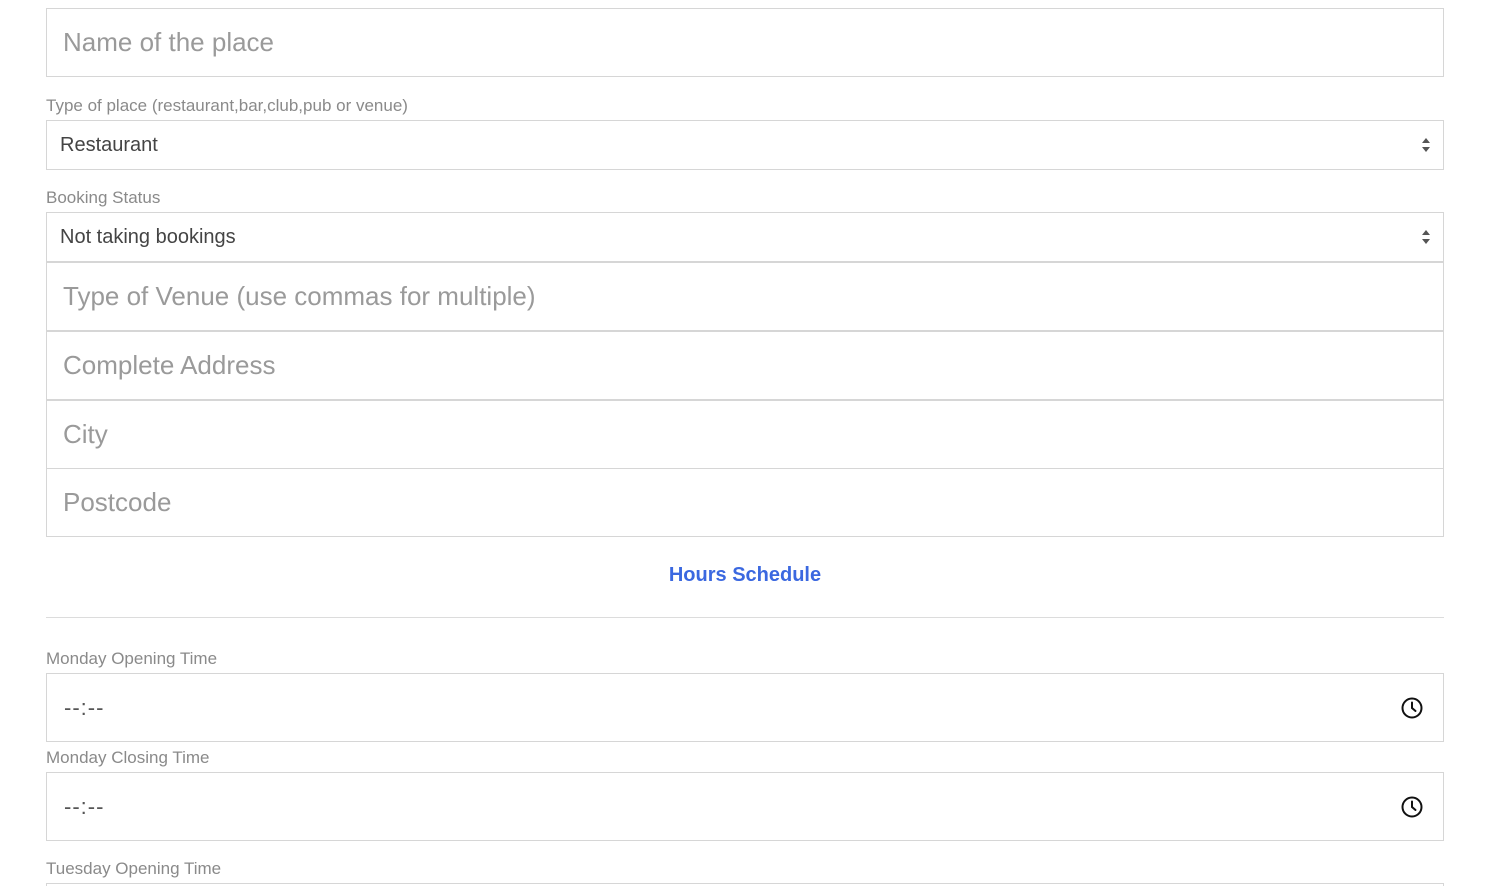 The height and width of the screenshot is (886, 1493). I want to click on monday-close-value: --:--, so click(84, 806).